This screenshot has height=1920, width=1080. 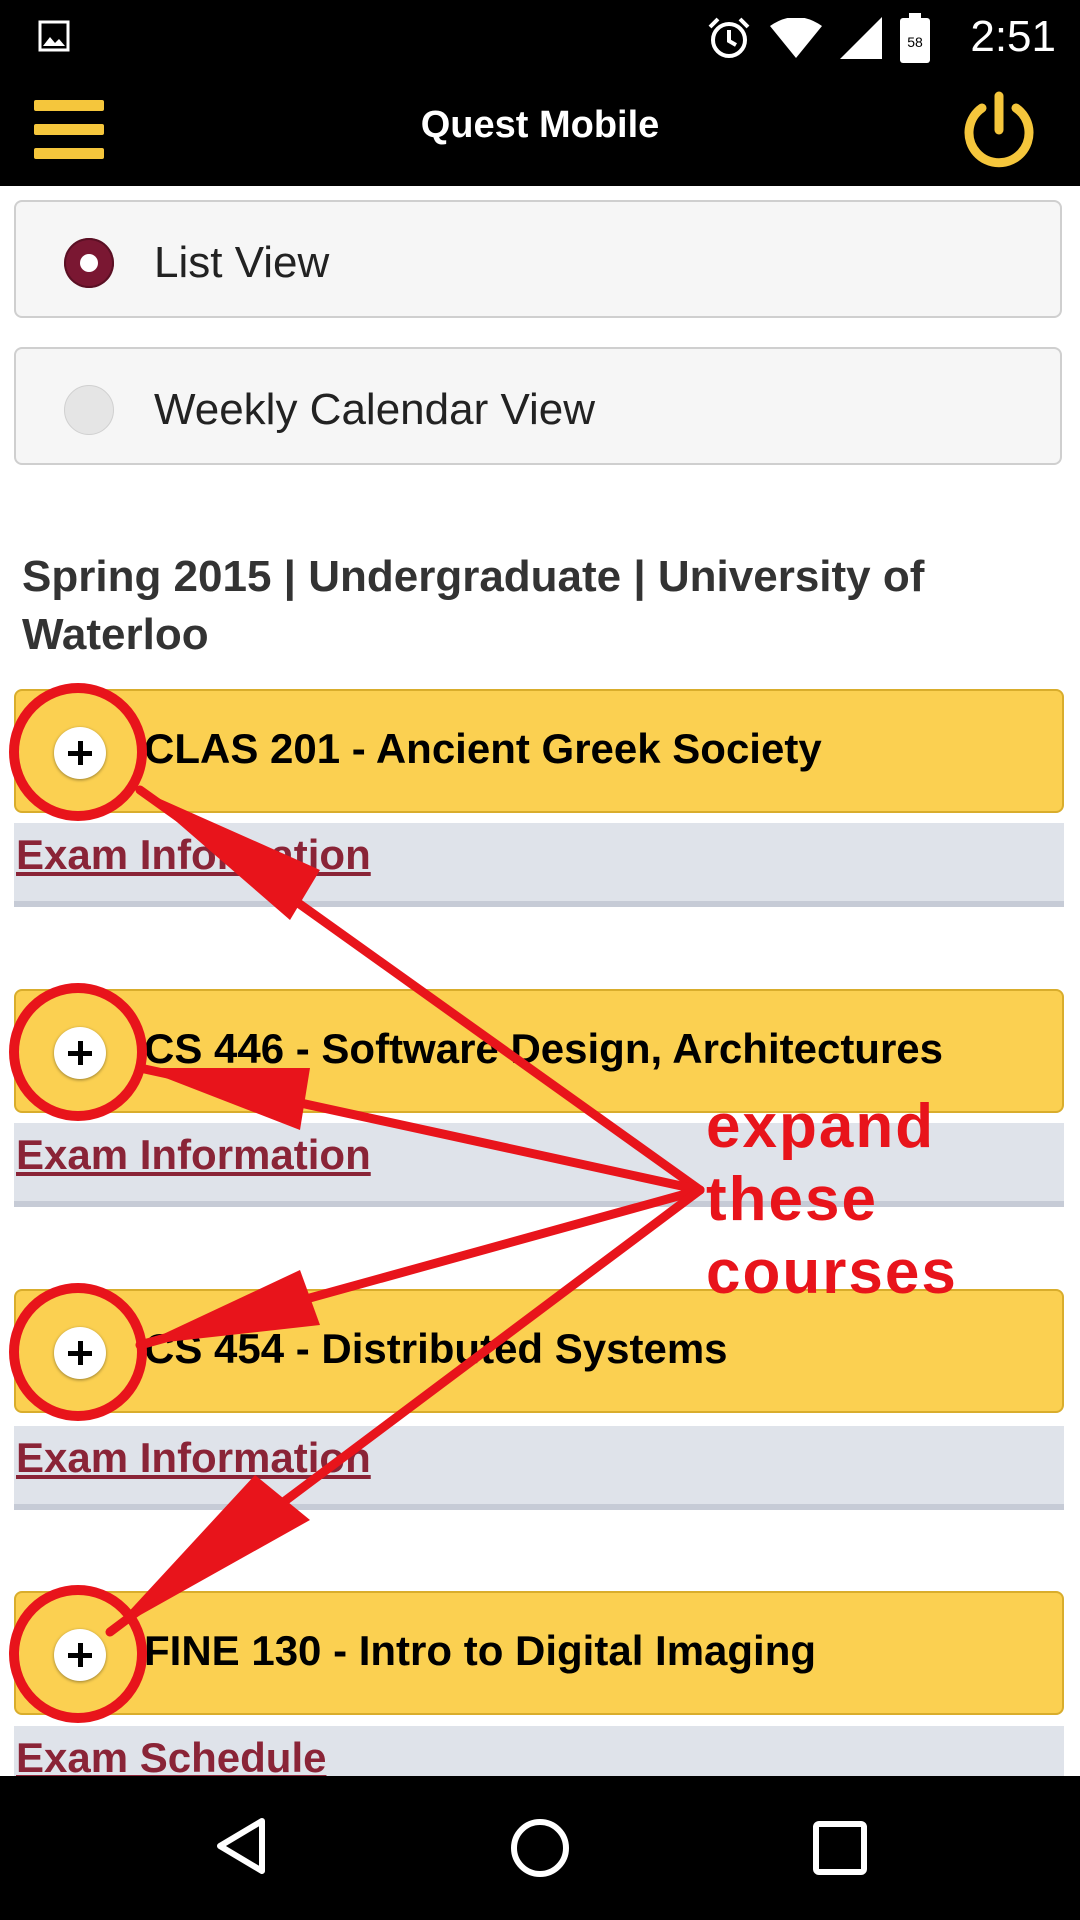 What do you see at coordinates (436, 1348) in the screenshot?
I see `course-title: CS 454 - Distributed Systems` at bounding box center [436, 1348].